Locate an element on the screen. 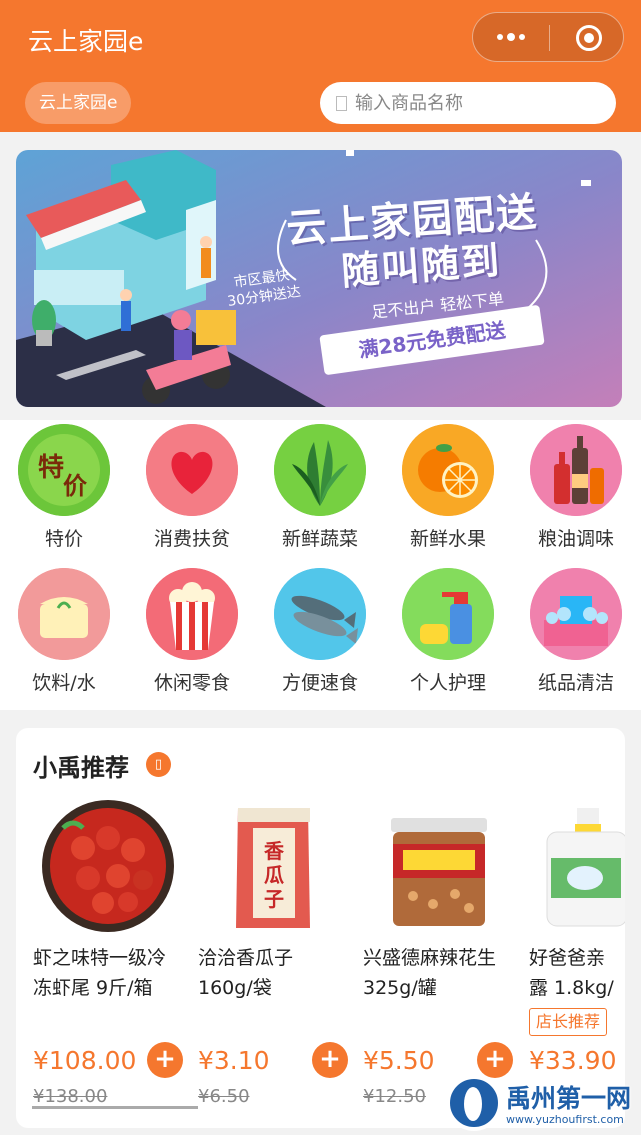 The image size is (641, 1135). category-snacks: 休闲零食 is located at coordinates (192, 631).